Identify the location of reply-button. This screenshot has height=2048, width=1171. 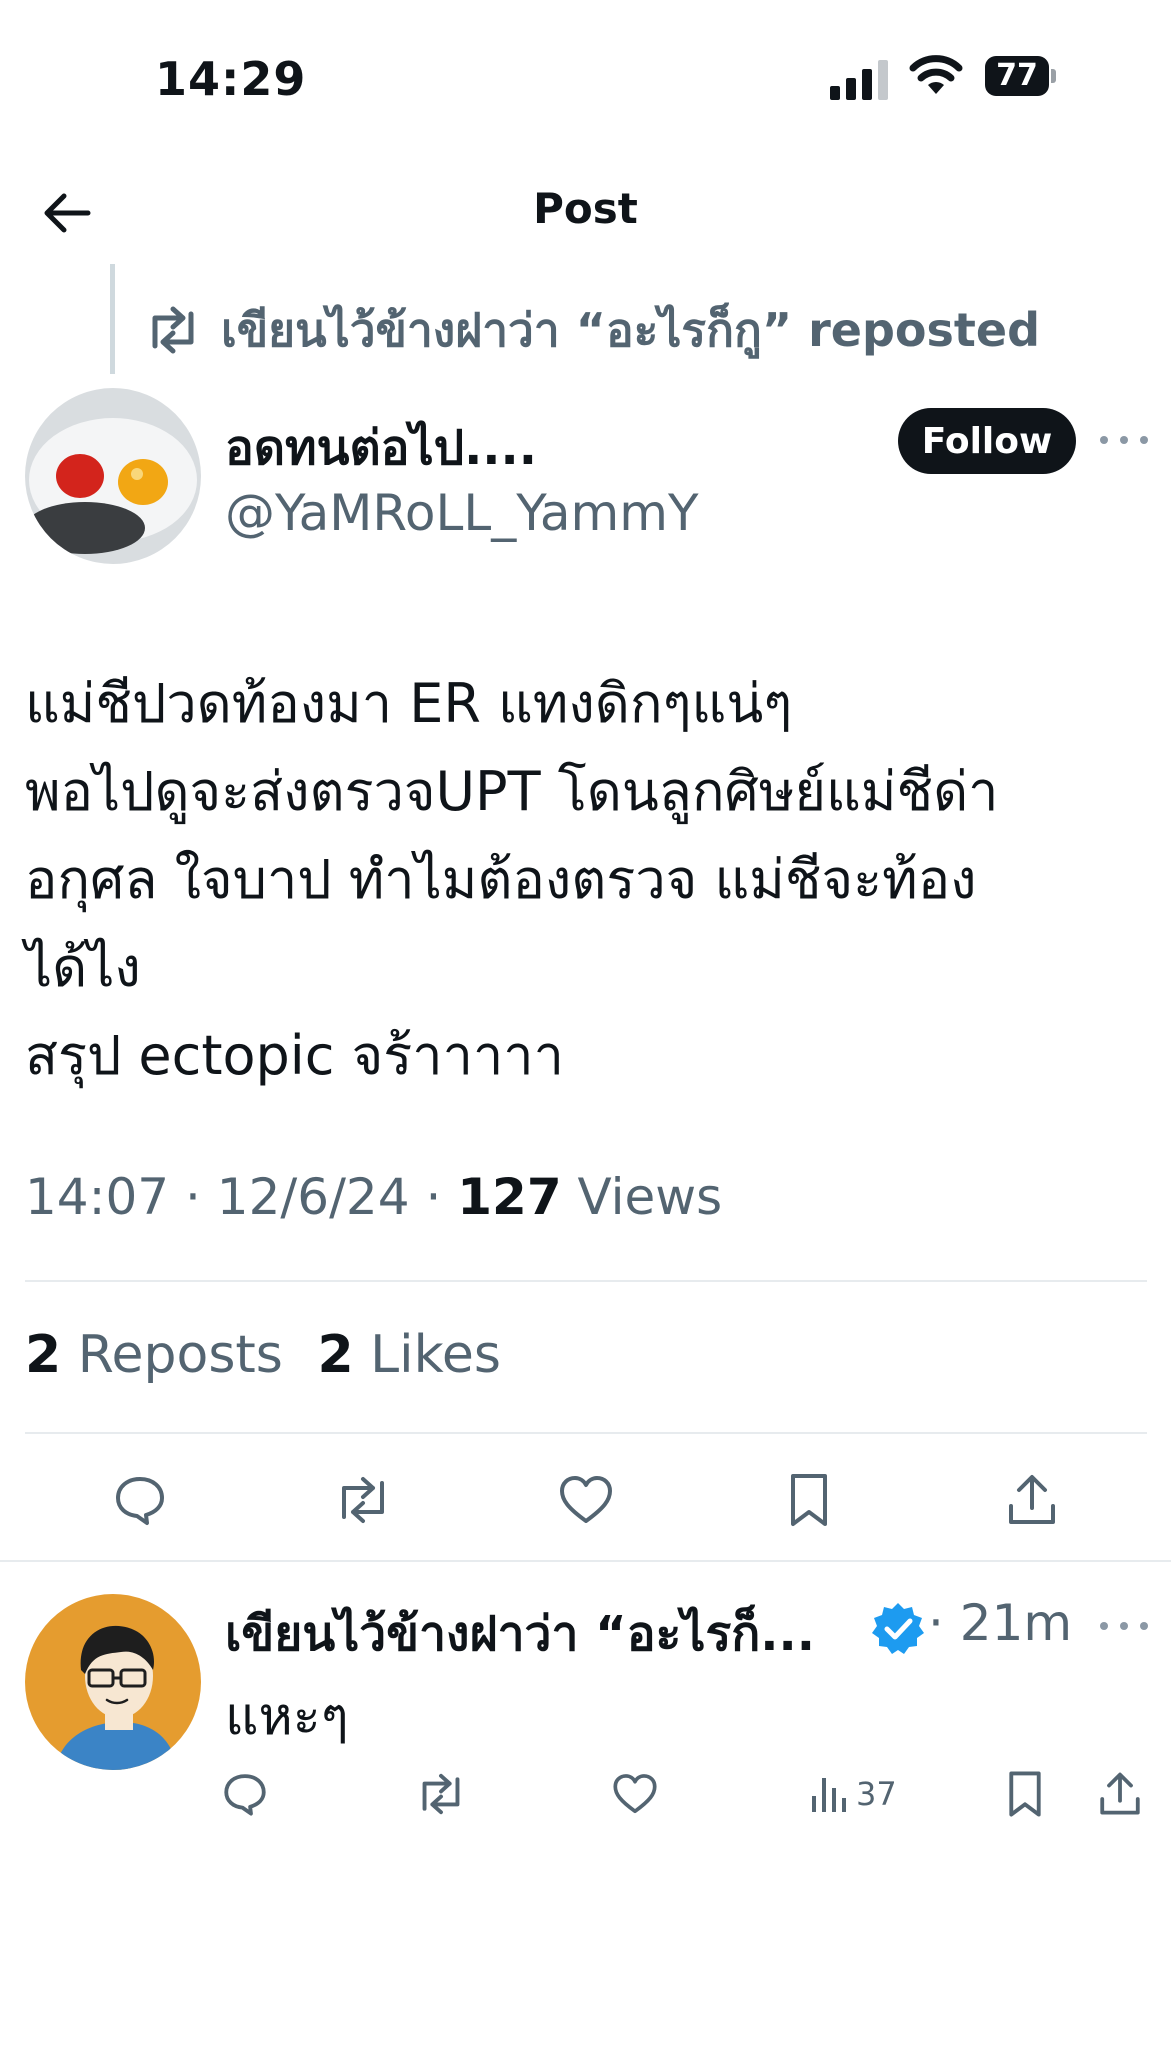
(140, 1500).